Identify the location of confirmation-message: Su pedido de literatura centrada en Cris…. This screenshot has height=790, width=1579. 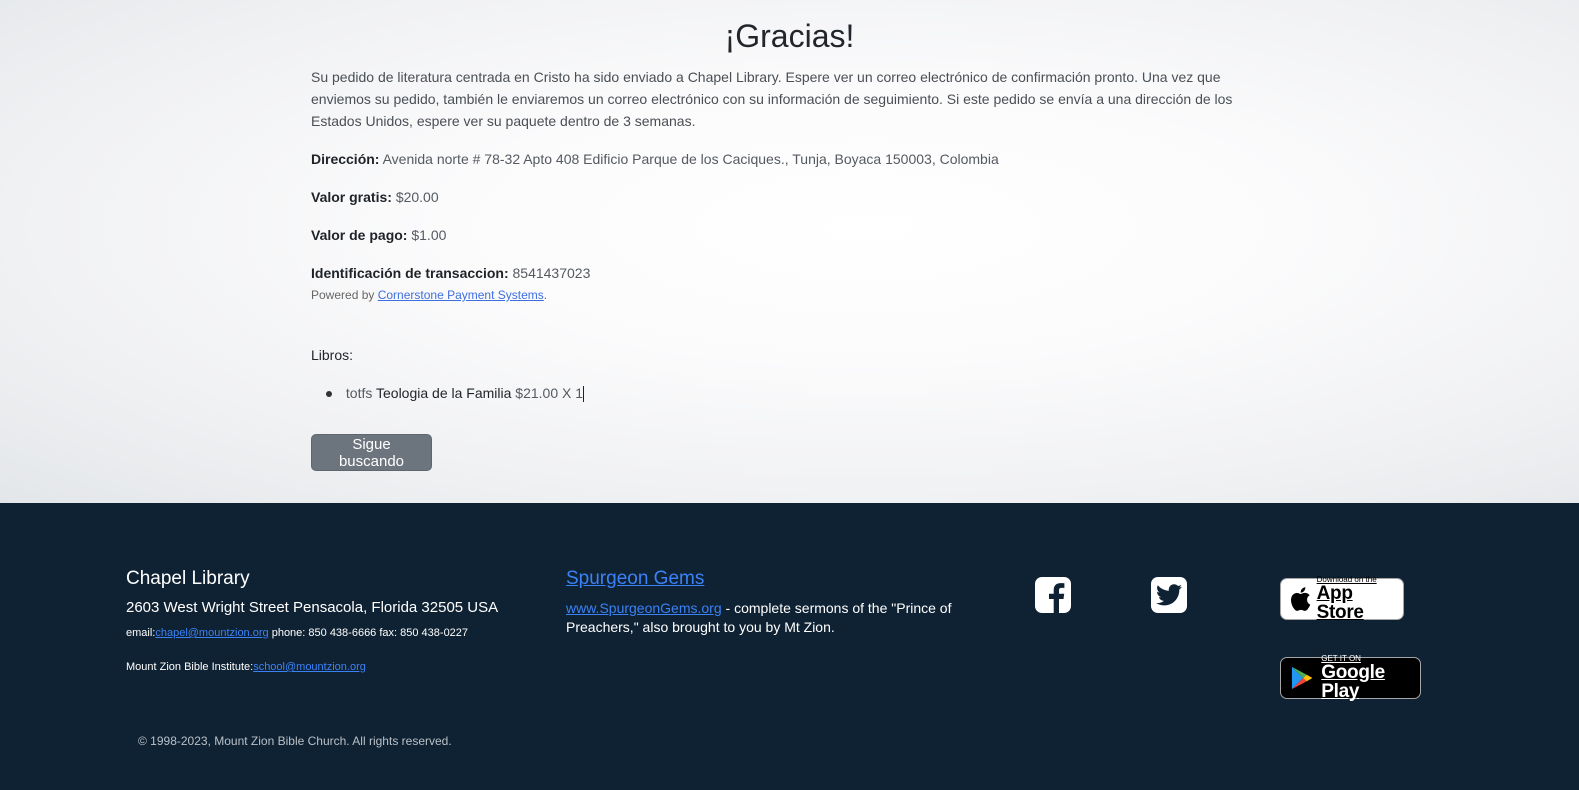
(772, 99).